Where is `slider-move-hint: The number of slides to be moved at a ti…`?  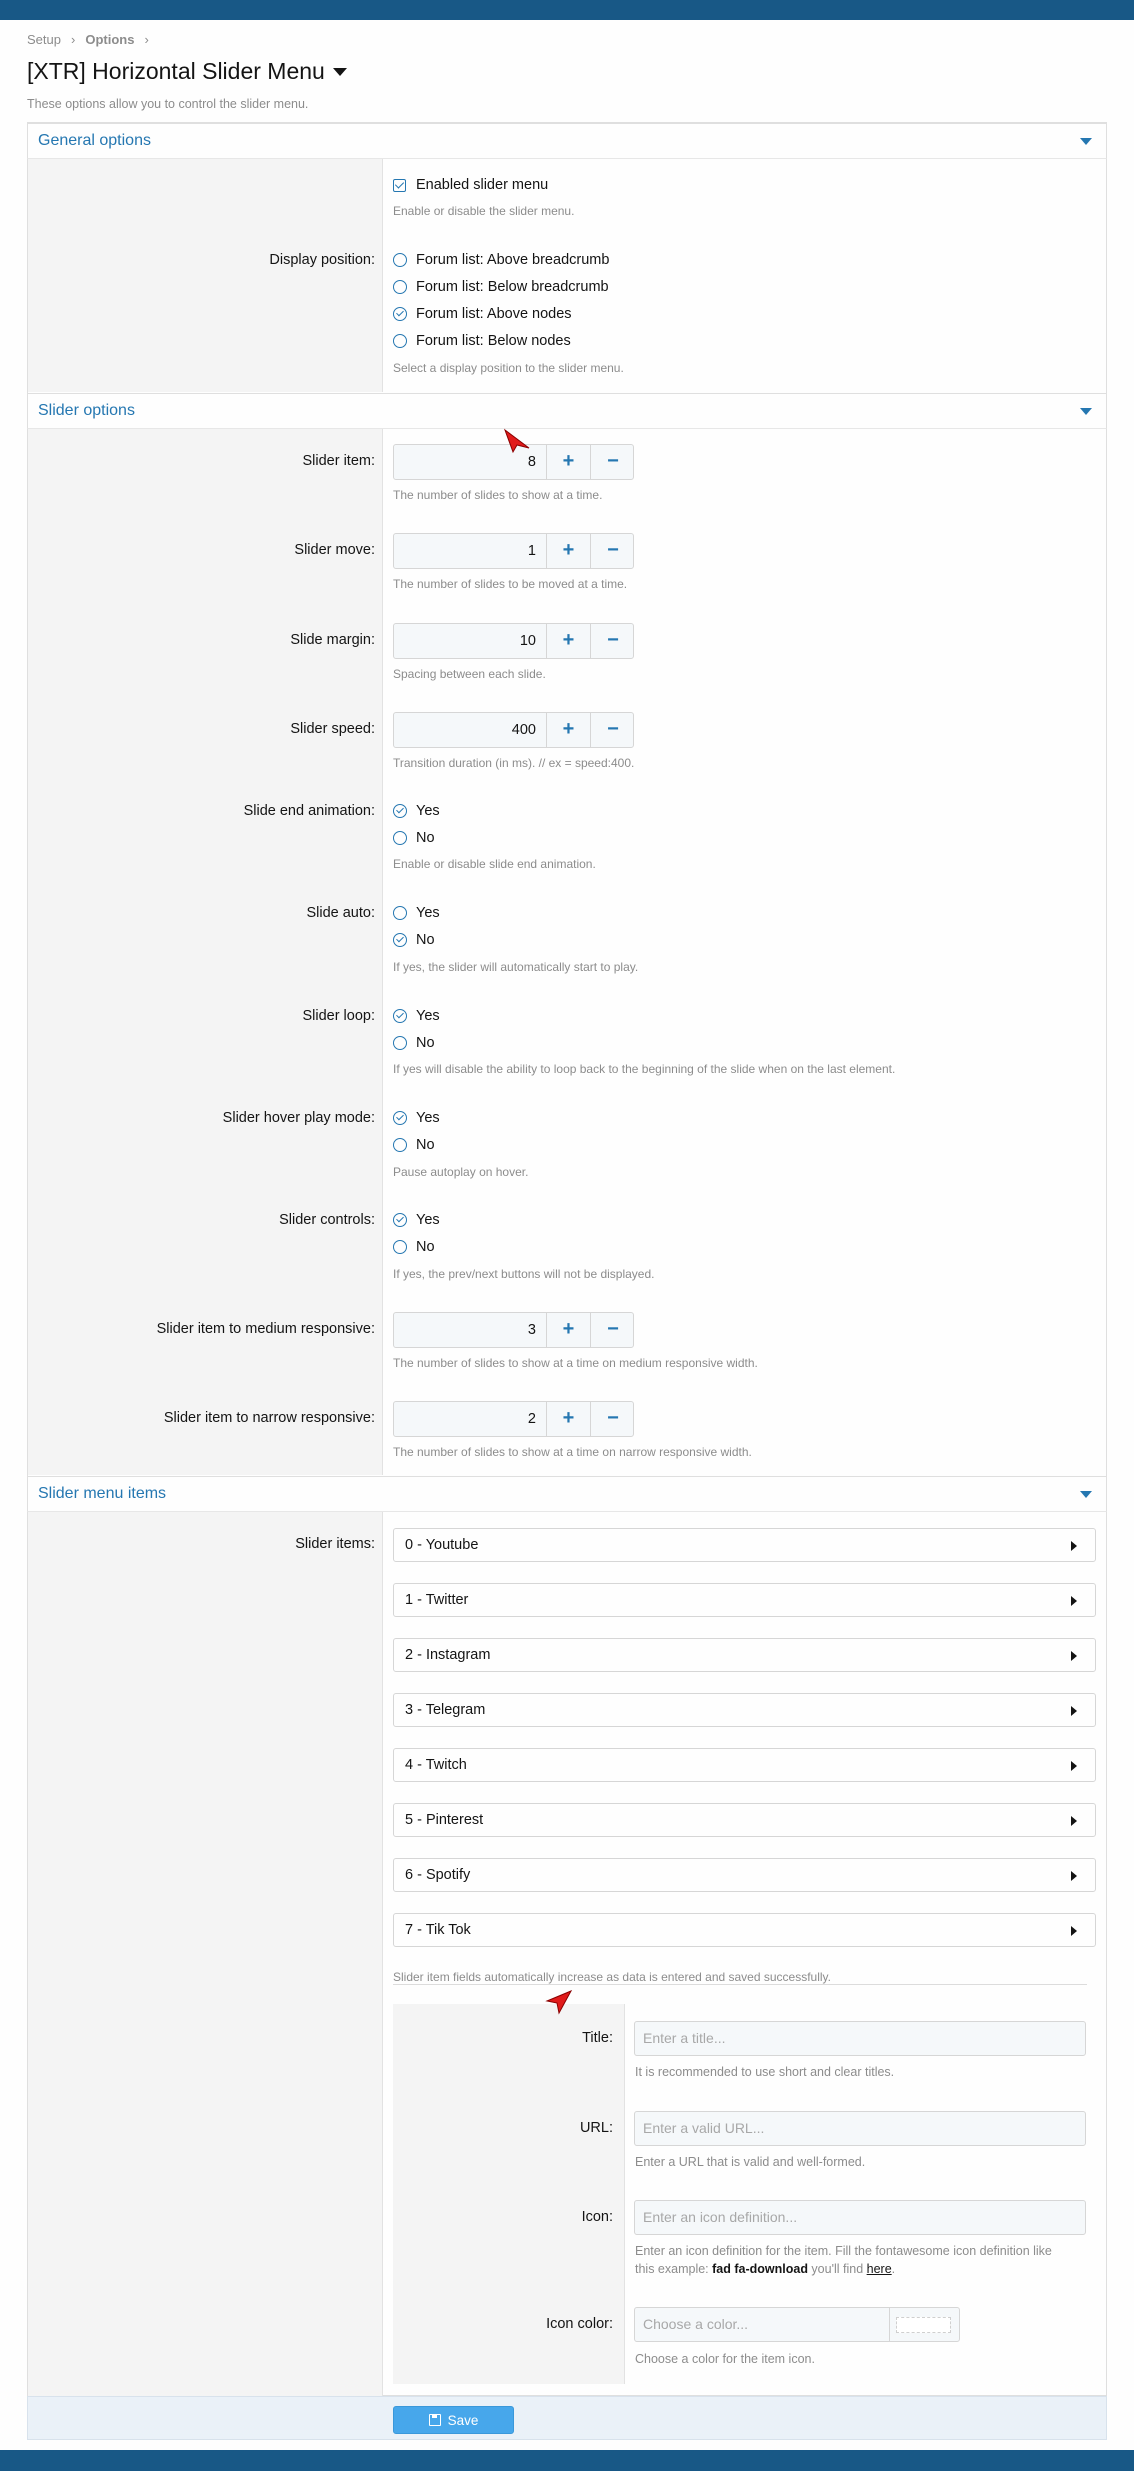
slider-move-hint: The number of slides to be moved at a ti… is located at coordinates (510, 584).